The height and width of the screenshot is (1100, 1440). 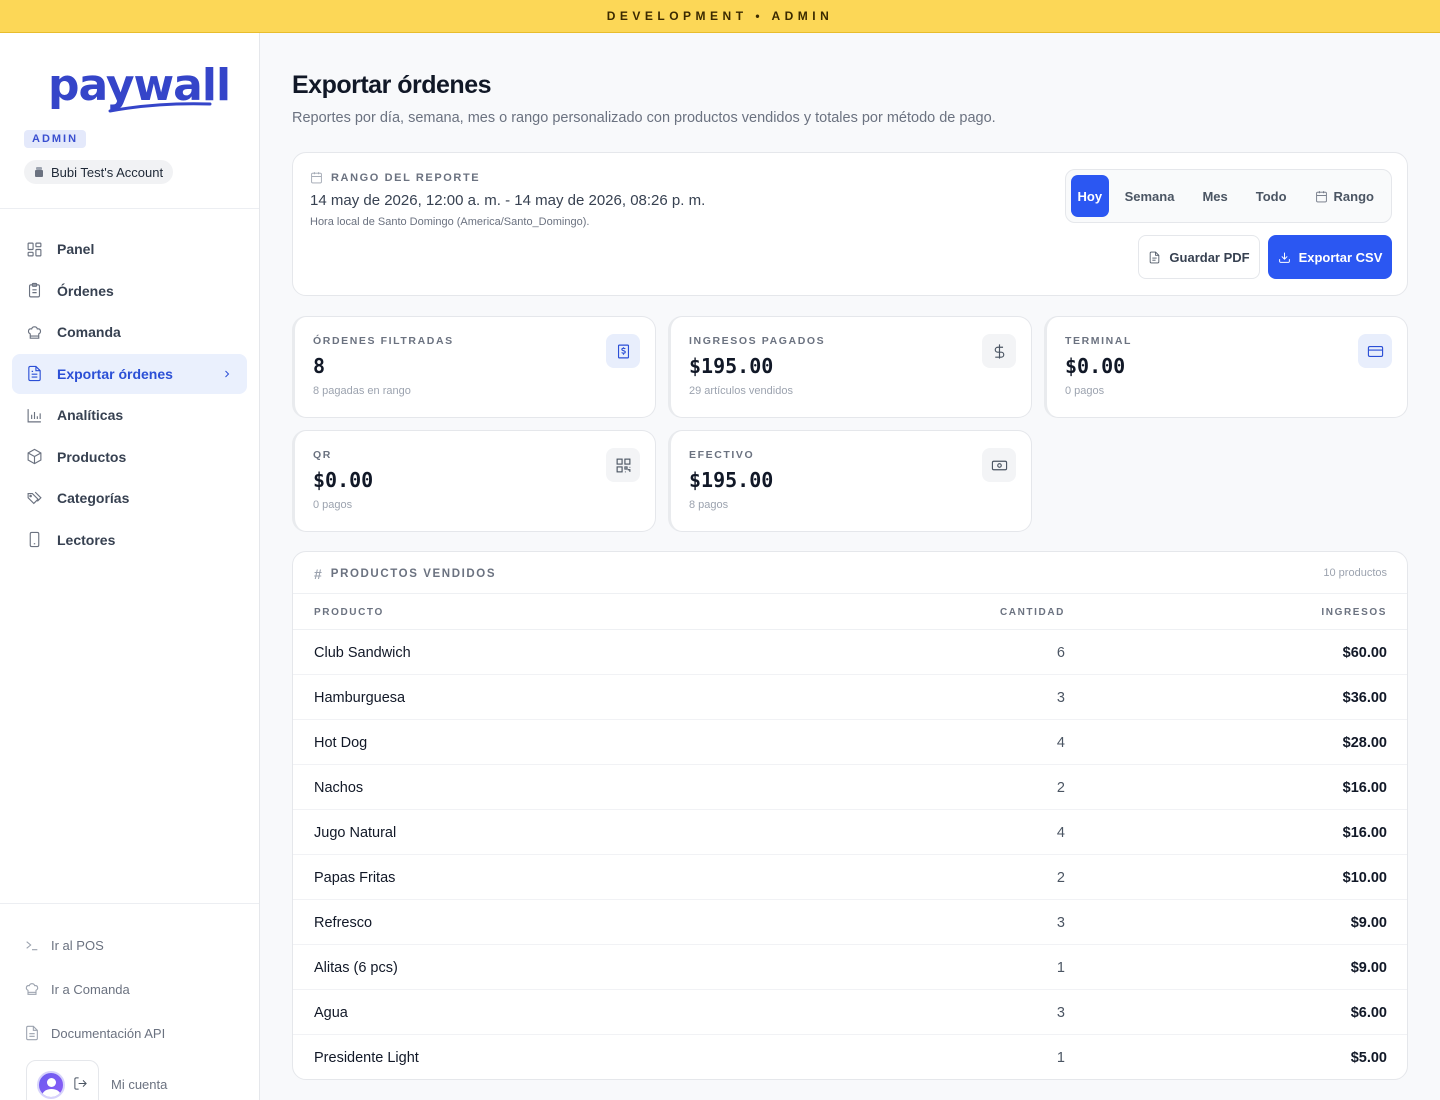 I want to click on period-mes-button: Mes, so click(x=1214, y=196).